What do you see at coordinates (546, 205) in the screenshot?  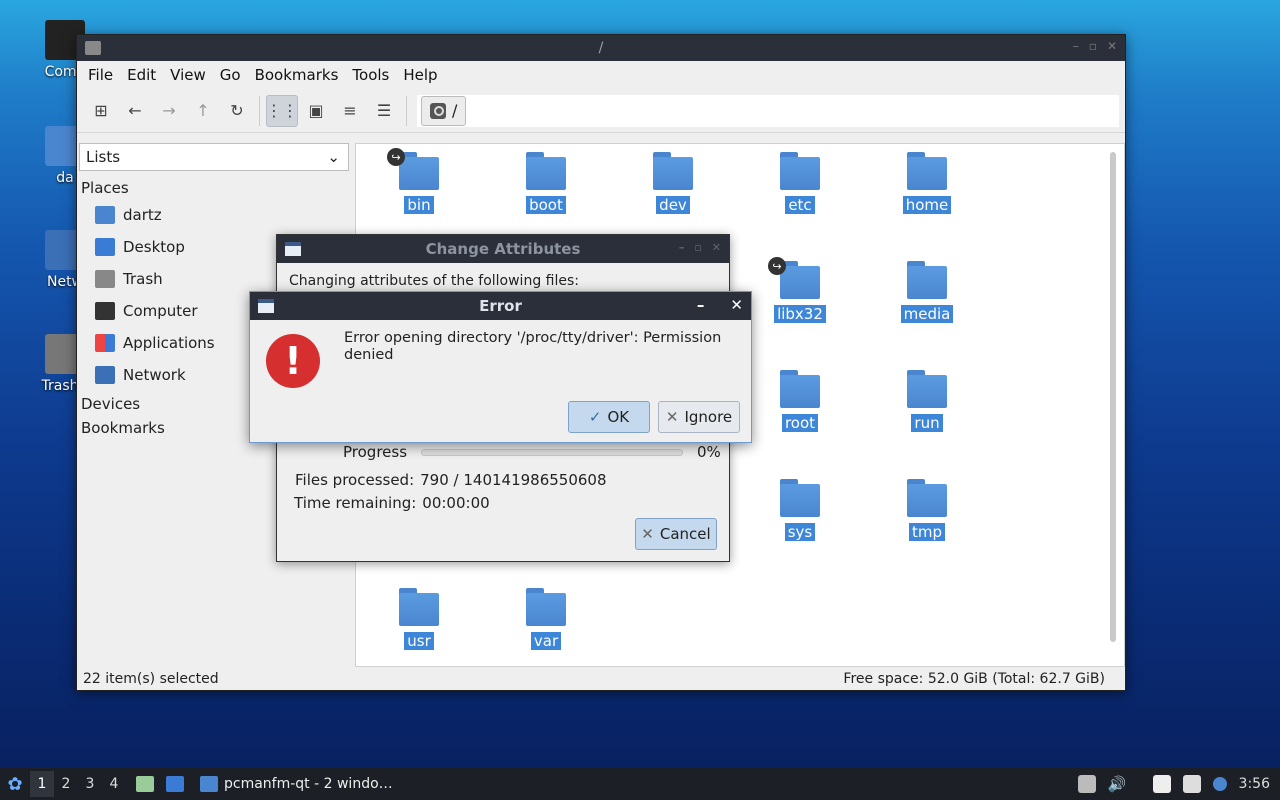 I see `folder-label: boot` at bounding box center [546, 205].